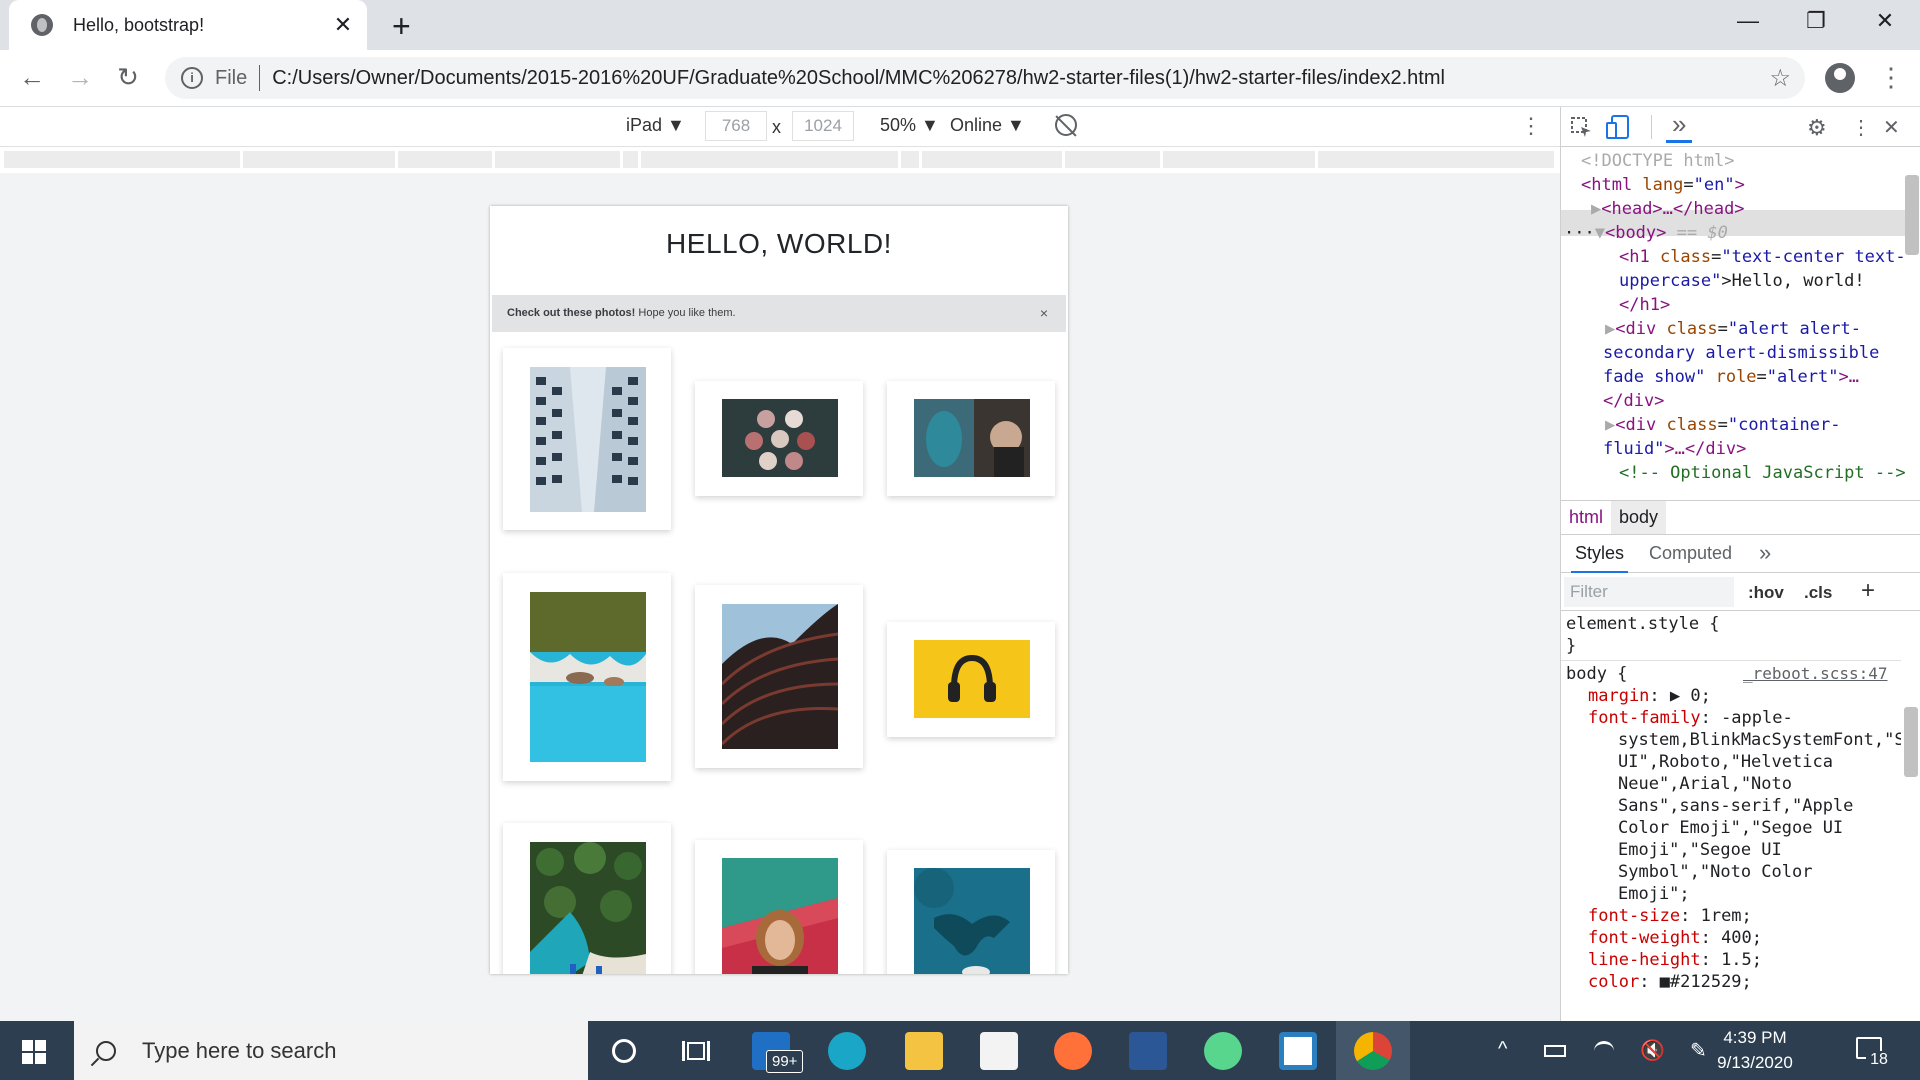 Image resolution: width=1920 pixels, height=1080 pixels. Describe the element at coordinates (1755, 1062) in the screenshot. I see `clock-date: 9/13/2020` at that location.